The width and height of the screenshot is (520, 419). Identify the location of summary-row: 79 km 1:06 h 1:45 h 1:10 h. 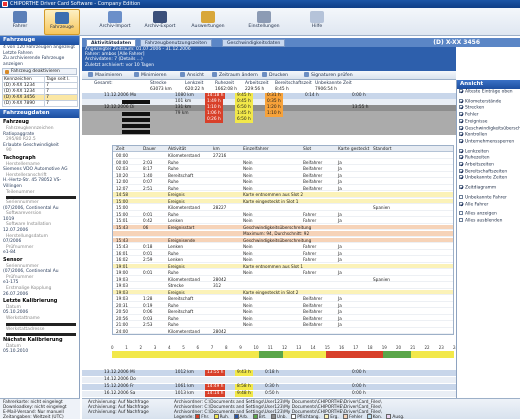
(269, 114).